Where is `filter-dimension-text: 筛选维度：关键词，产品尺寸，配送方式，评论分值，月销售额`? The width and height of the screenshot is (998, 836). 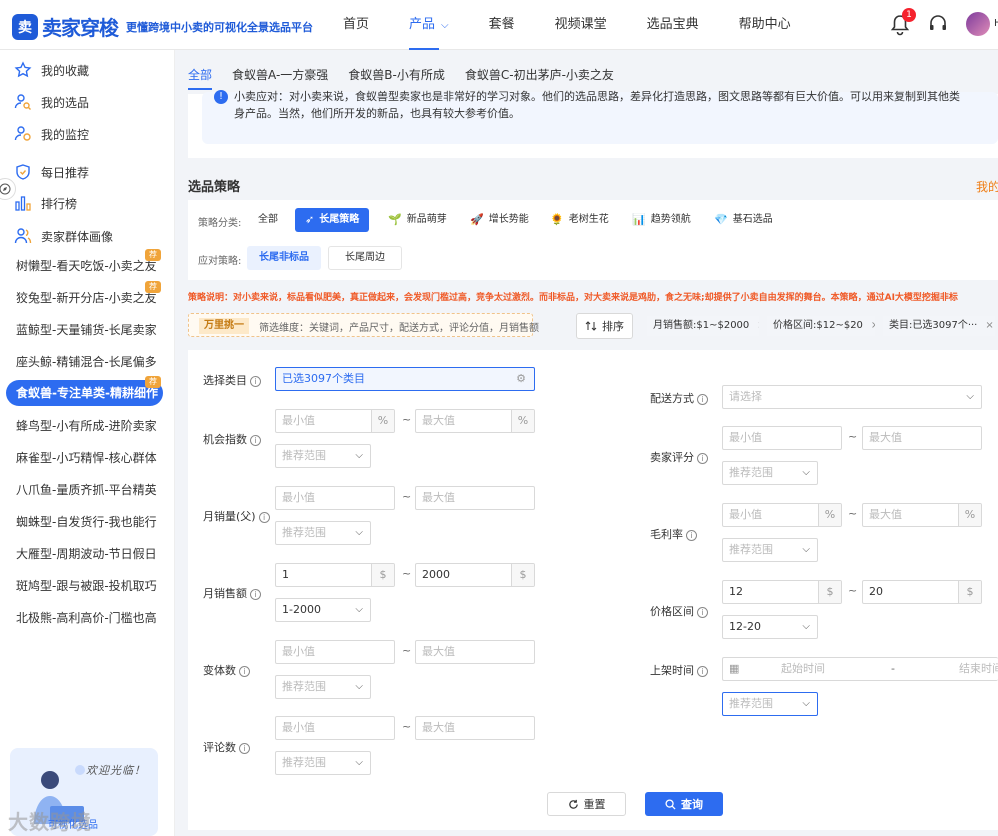
filter-dimension-text: 筛选维度：关键词，产品尺寸，配送方式，评论分值，月销售额 is located at coordinates (399, 328).